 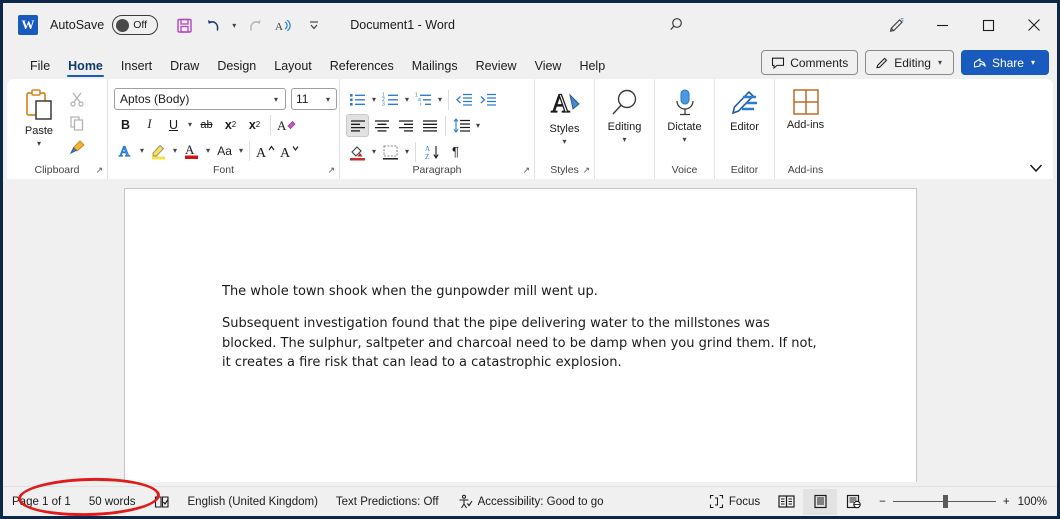 What do you see at coordinates (407, 99) in the screenshot?
I see `numbering-chevron-down-icon: ▾` at bounding box center [407, 99].